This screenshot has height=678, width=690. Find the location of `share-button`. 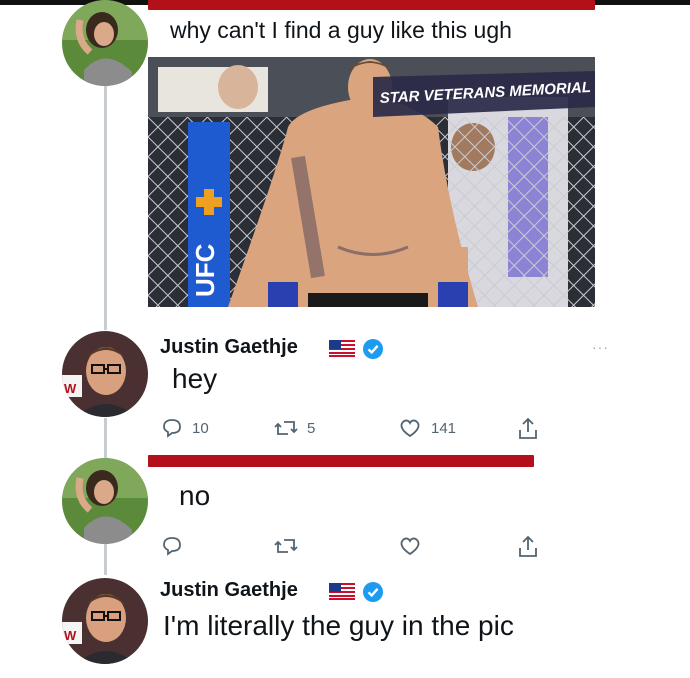

share-button is located at coordinates (528, 429).